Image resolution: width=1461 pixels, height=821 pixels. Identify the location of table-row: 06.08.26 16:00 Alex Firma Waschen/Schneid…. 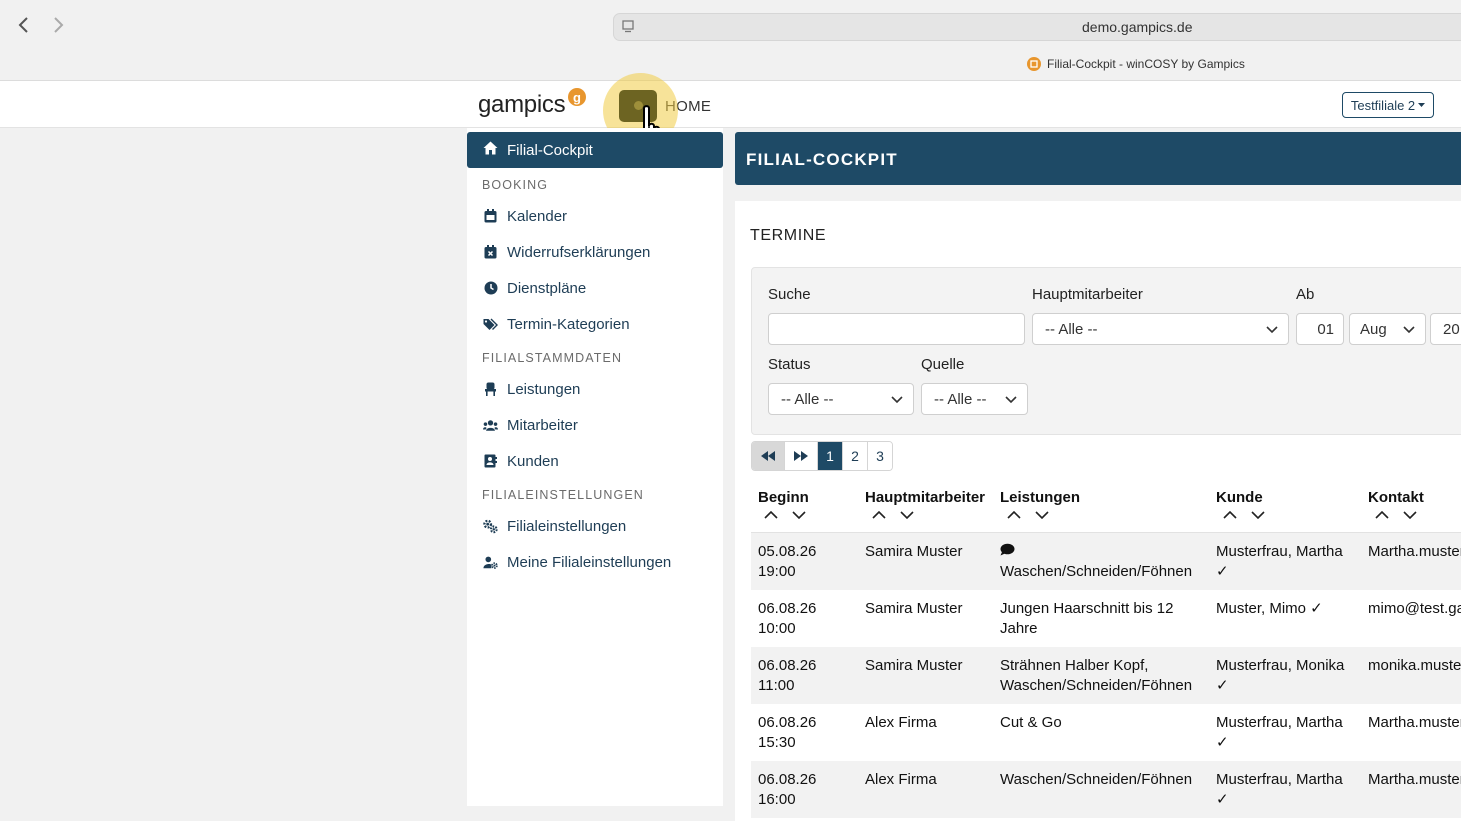
(1106, 789).